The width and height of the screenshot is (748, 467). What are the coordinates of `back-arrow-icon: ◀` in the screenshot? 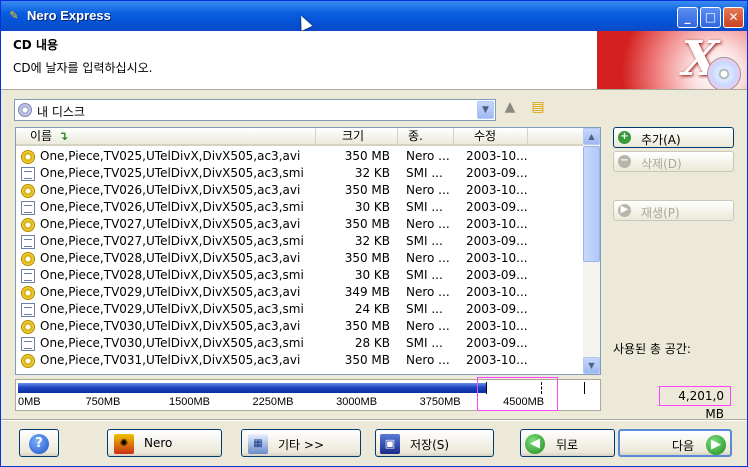 It's located at (535, 444).